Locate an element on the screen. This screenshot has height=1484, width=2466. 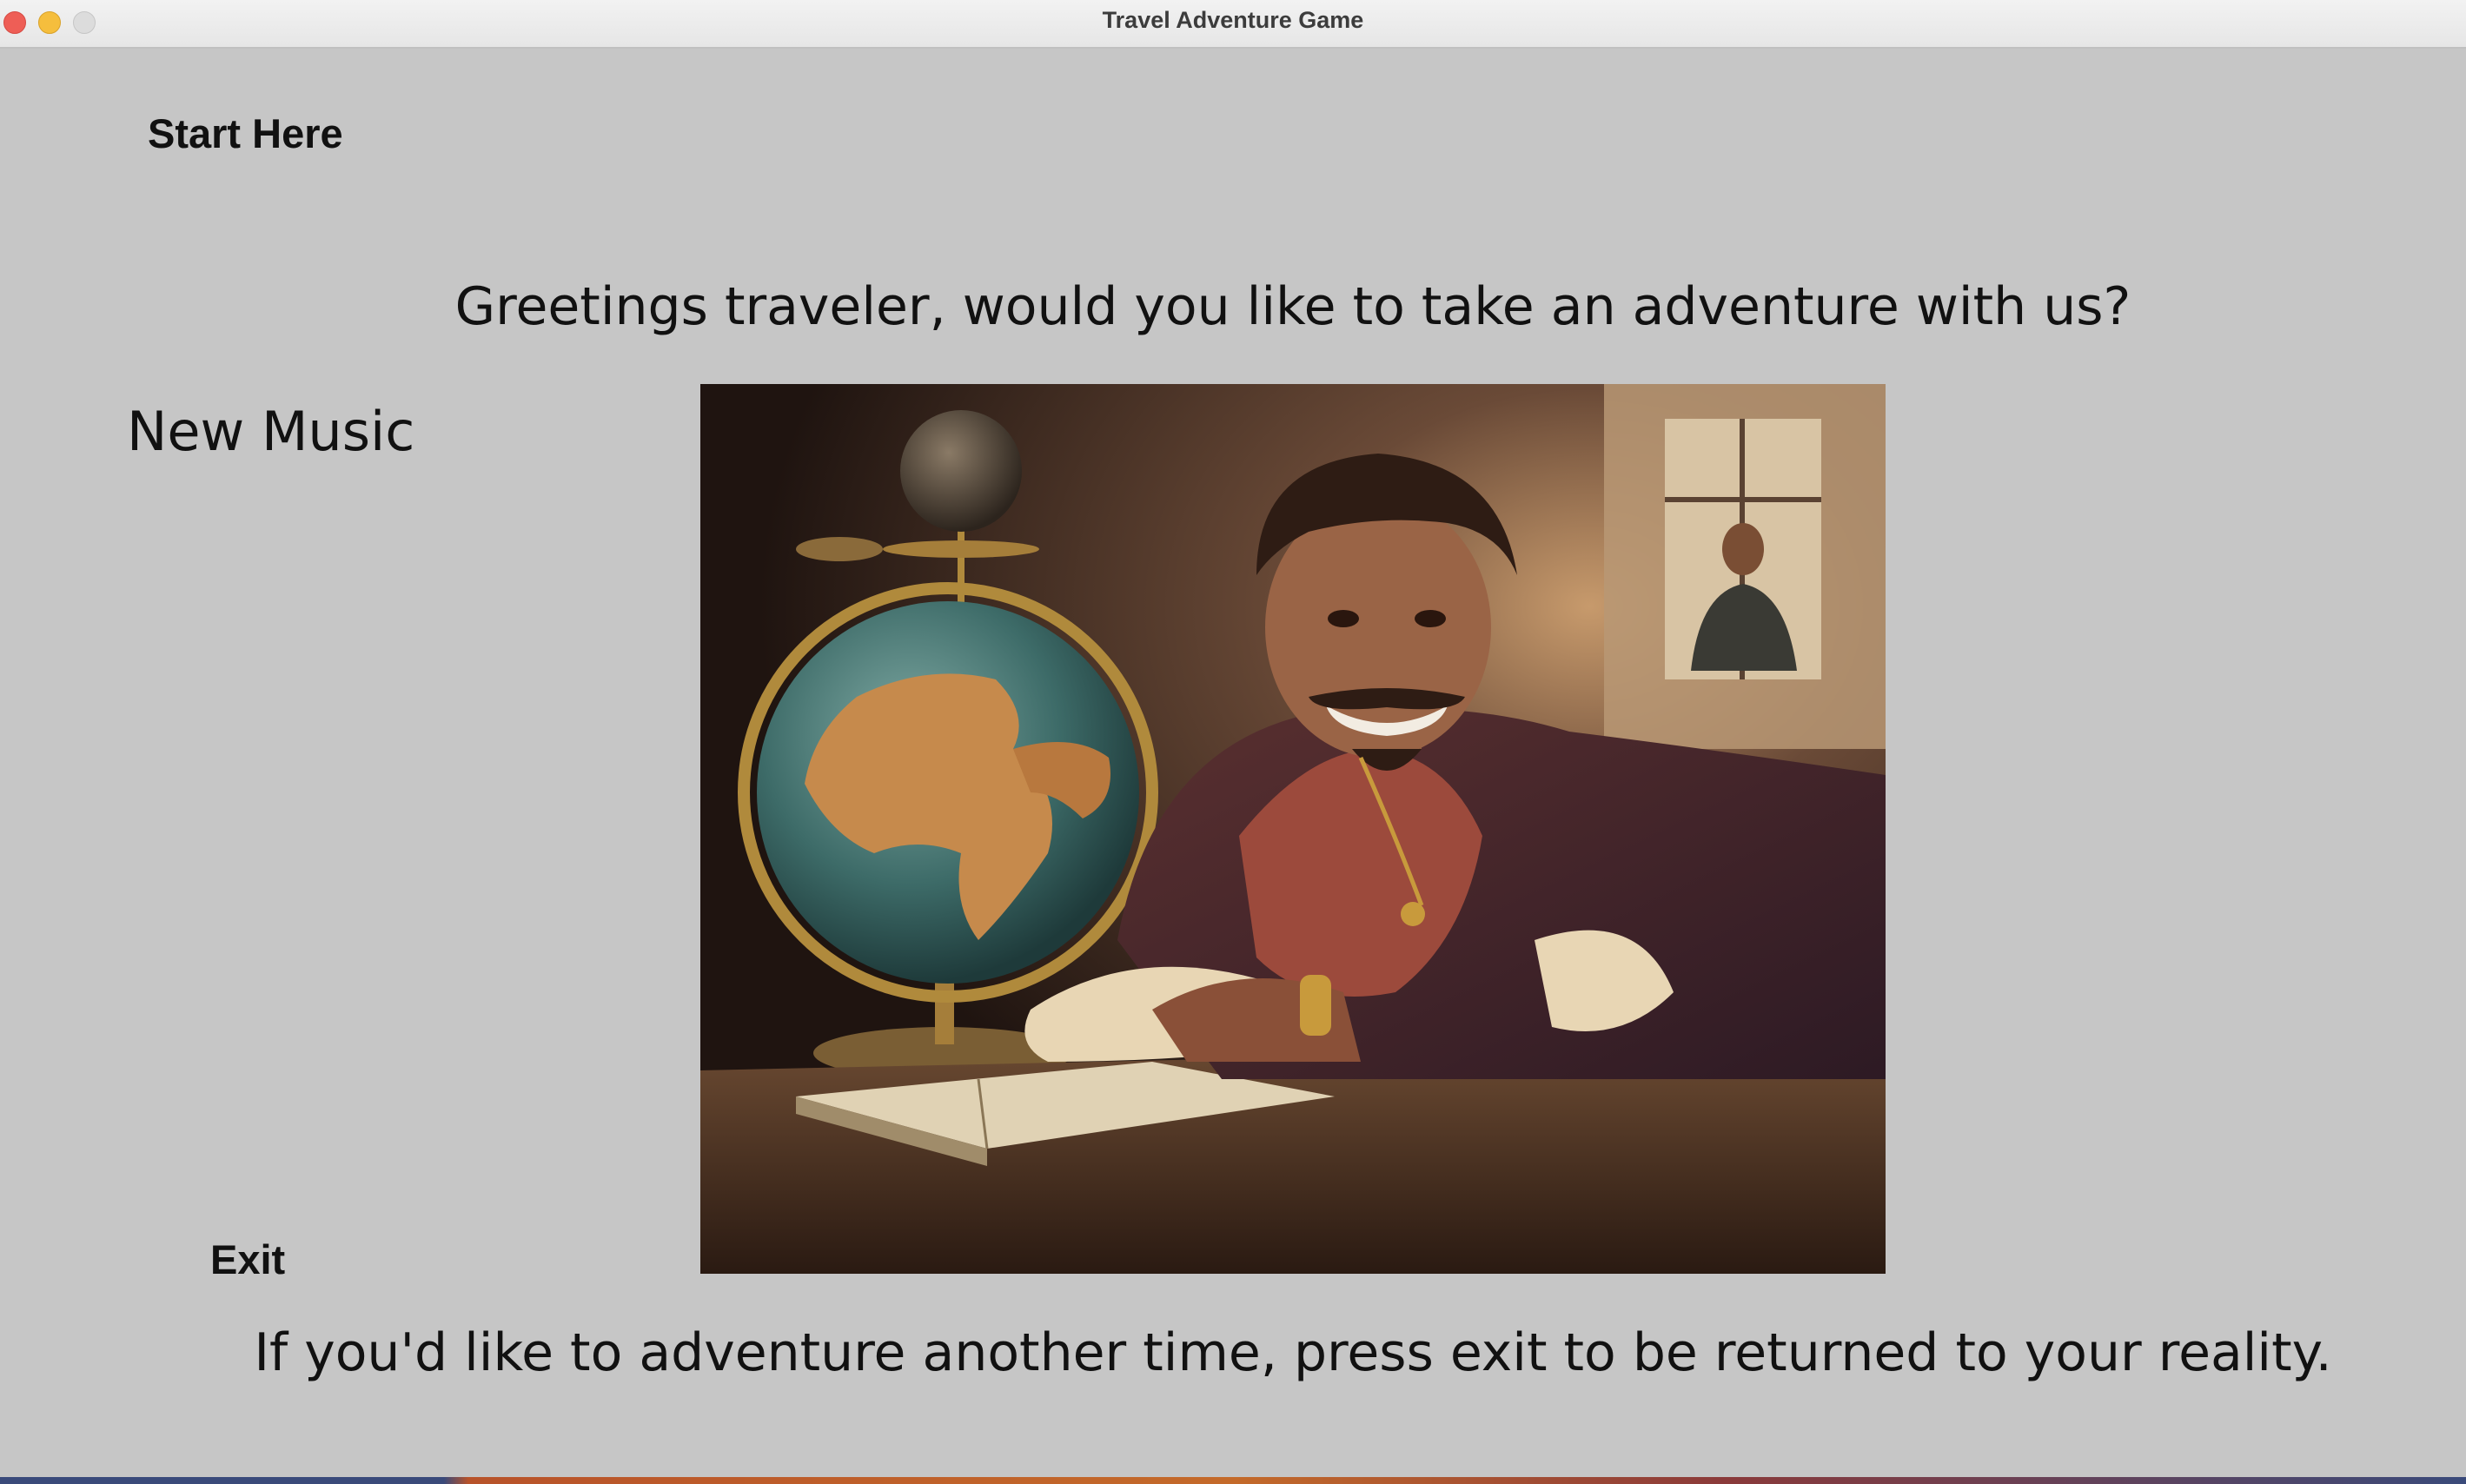
desktop-edge is located at coordinates (1233, 1480).